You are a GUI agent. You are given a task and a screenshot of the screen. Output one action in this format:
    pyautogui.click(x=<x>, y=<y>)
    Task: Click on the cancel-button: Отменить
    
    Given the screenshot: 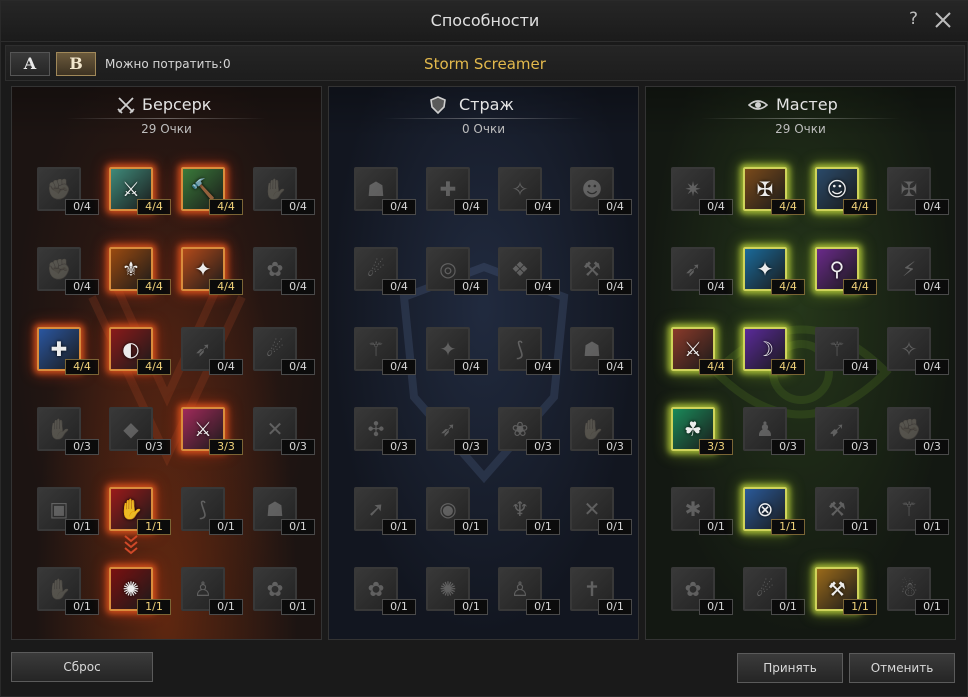 What is the action you would take?
    pyautogui.click(x=902, y=668)
    